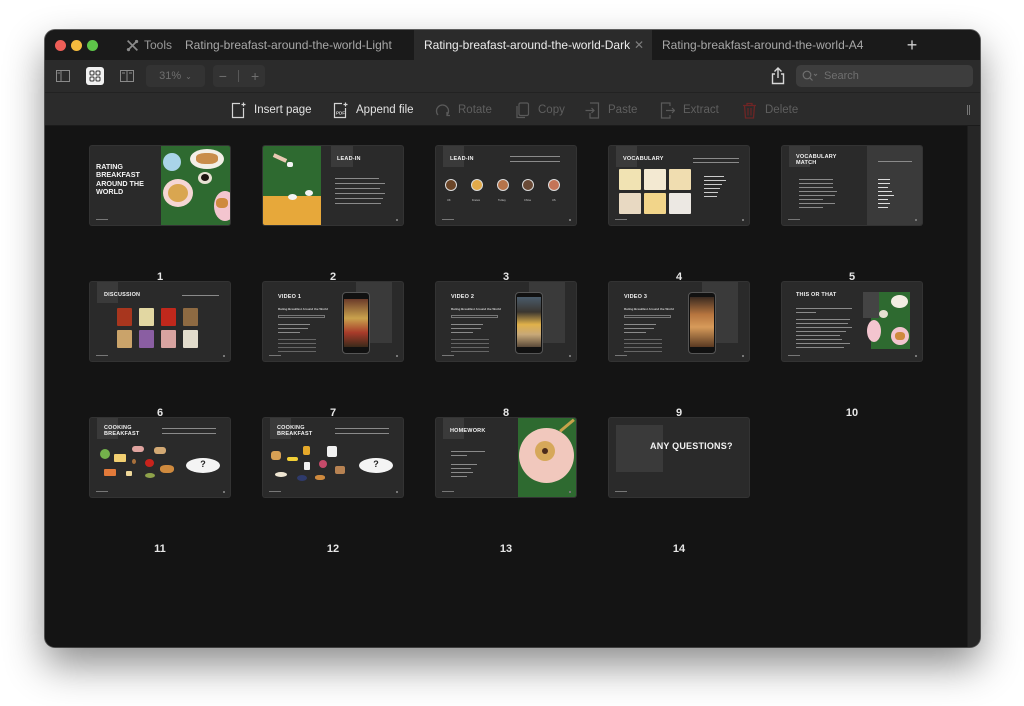  I want to click on page-thumbnail-6: DISCUSSION, so click(160, 321).